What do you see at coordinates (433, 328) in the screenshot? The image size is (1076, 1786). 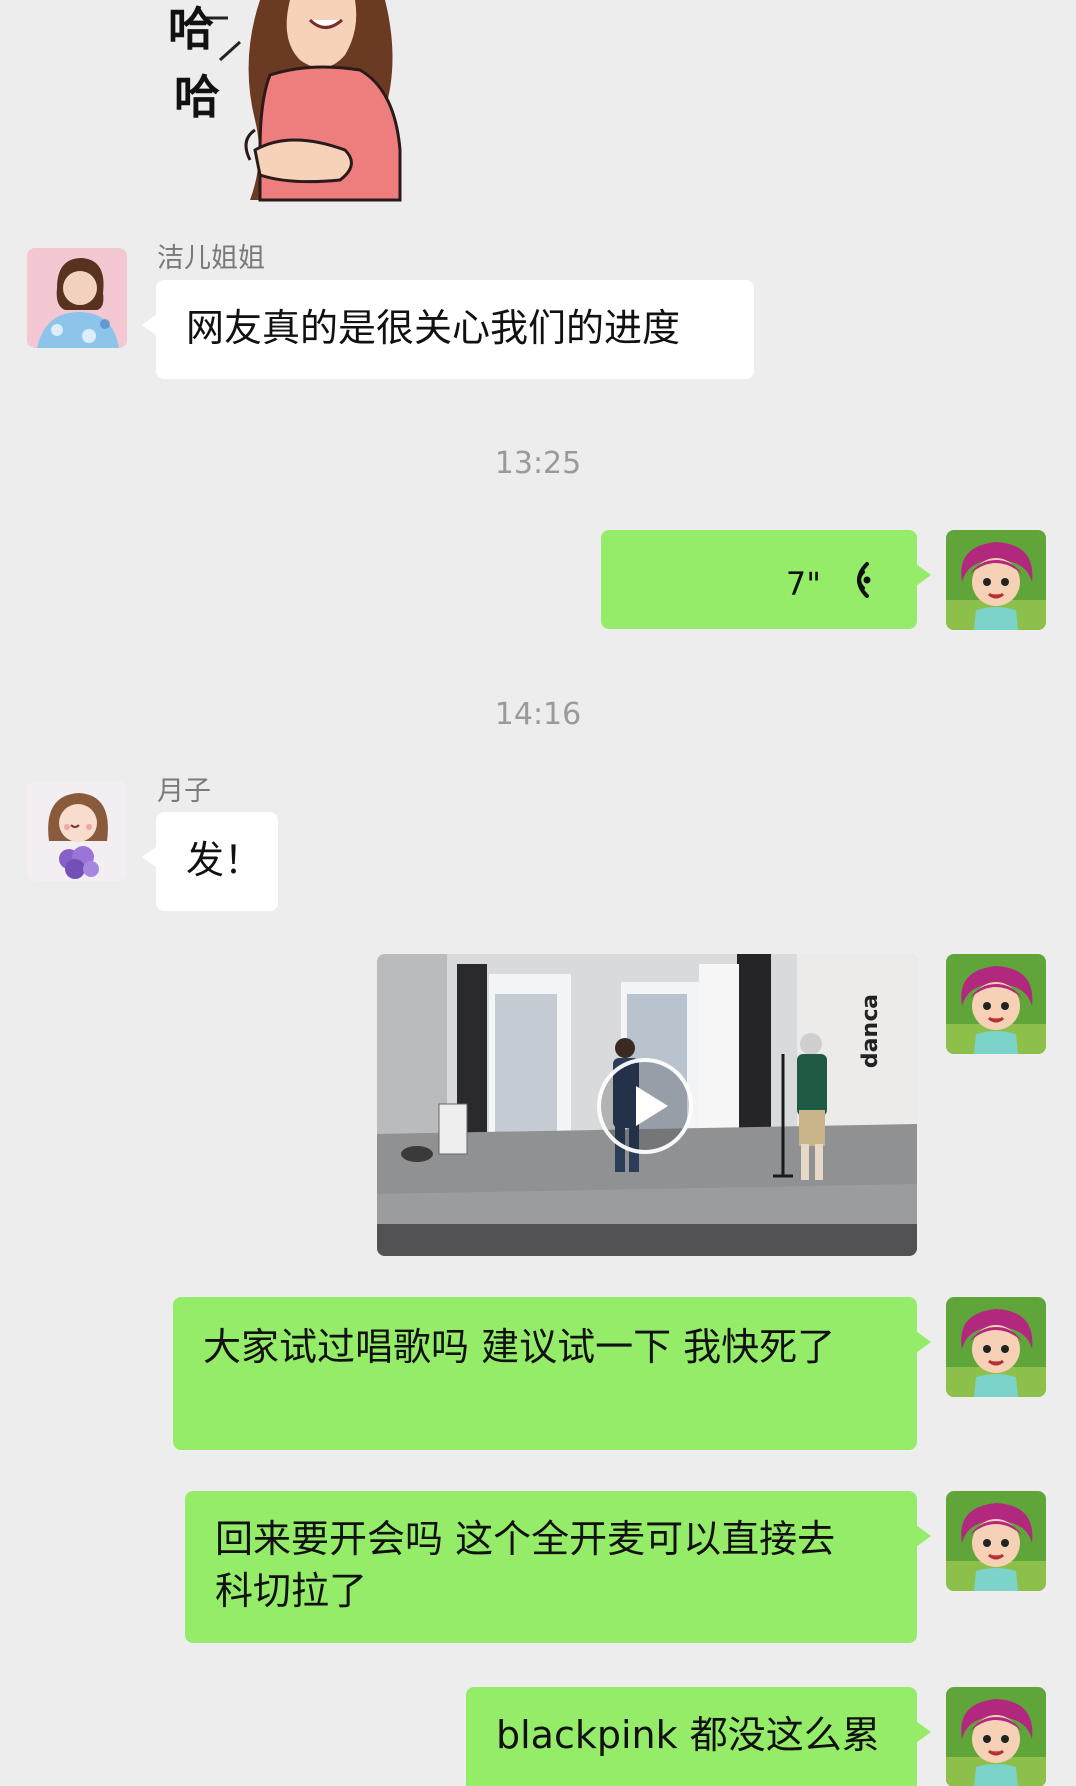 I see `message-text: 网友真的是很关心我们的进度` at bounding box center [433, 328].